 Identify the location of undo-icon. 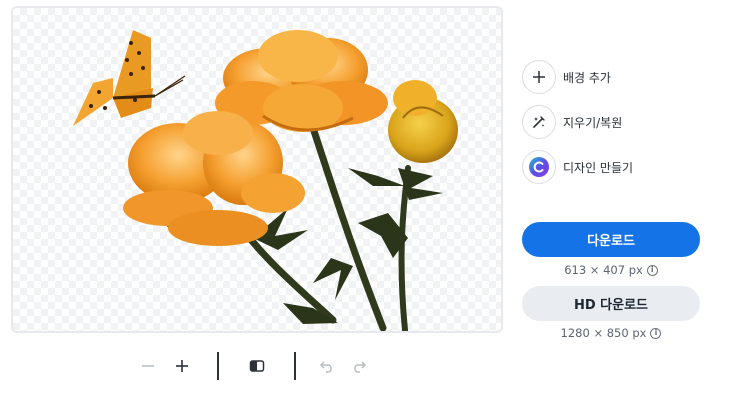
(325, 367).